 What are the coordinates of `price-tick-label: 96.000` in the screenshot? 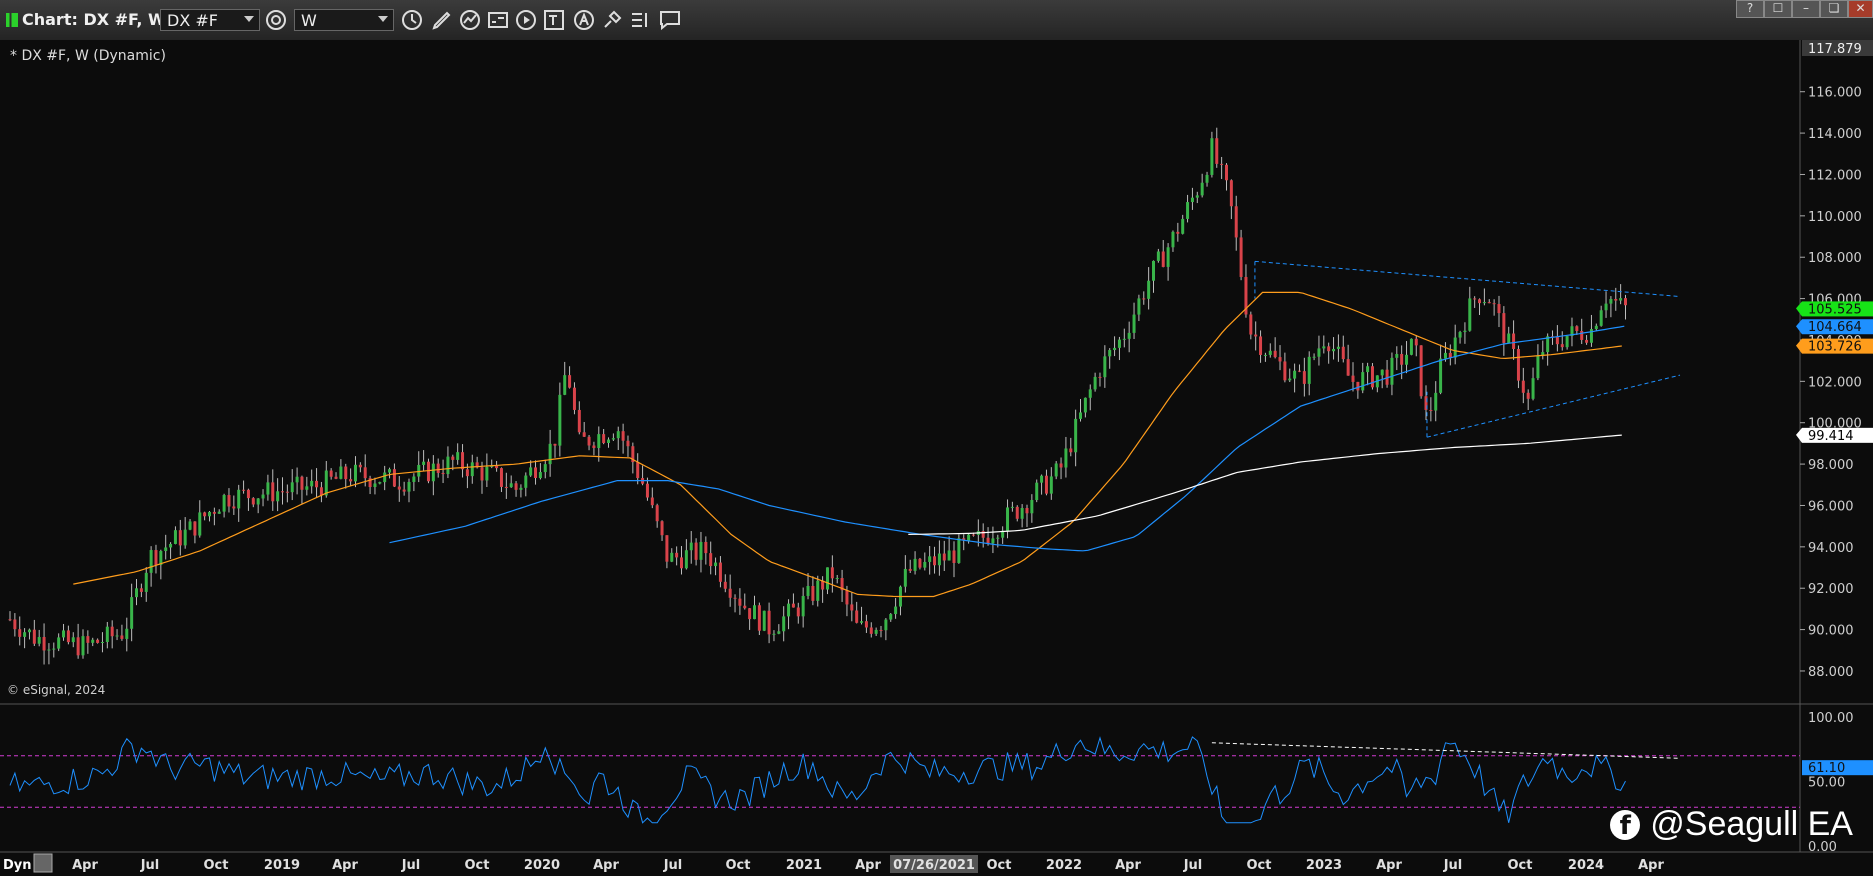 It's located at (1831, 506).